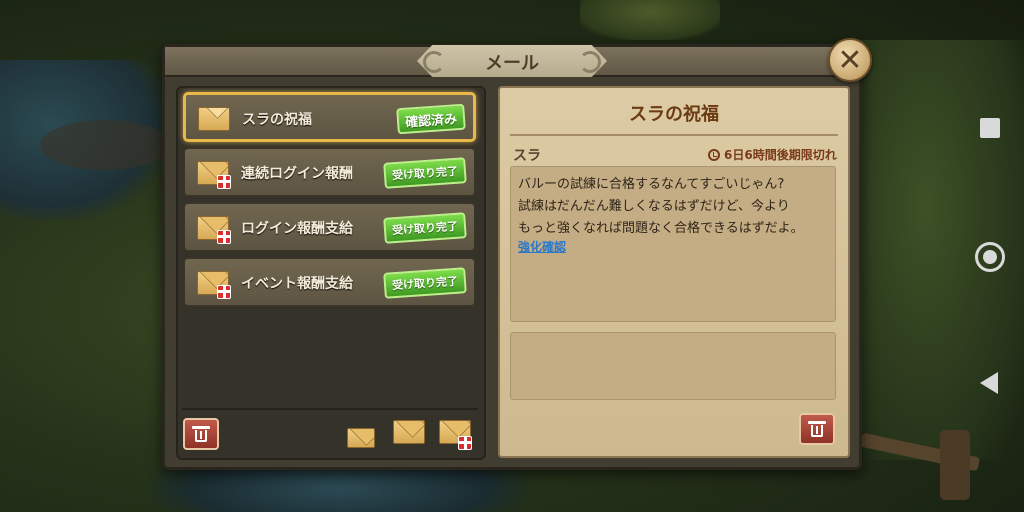  Describe the element at coordinates (990, 128) in the screenshot. I see `recent-apps-button` at that location.